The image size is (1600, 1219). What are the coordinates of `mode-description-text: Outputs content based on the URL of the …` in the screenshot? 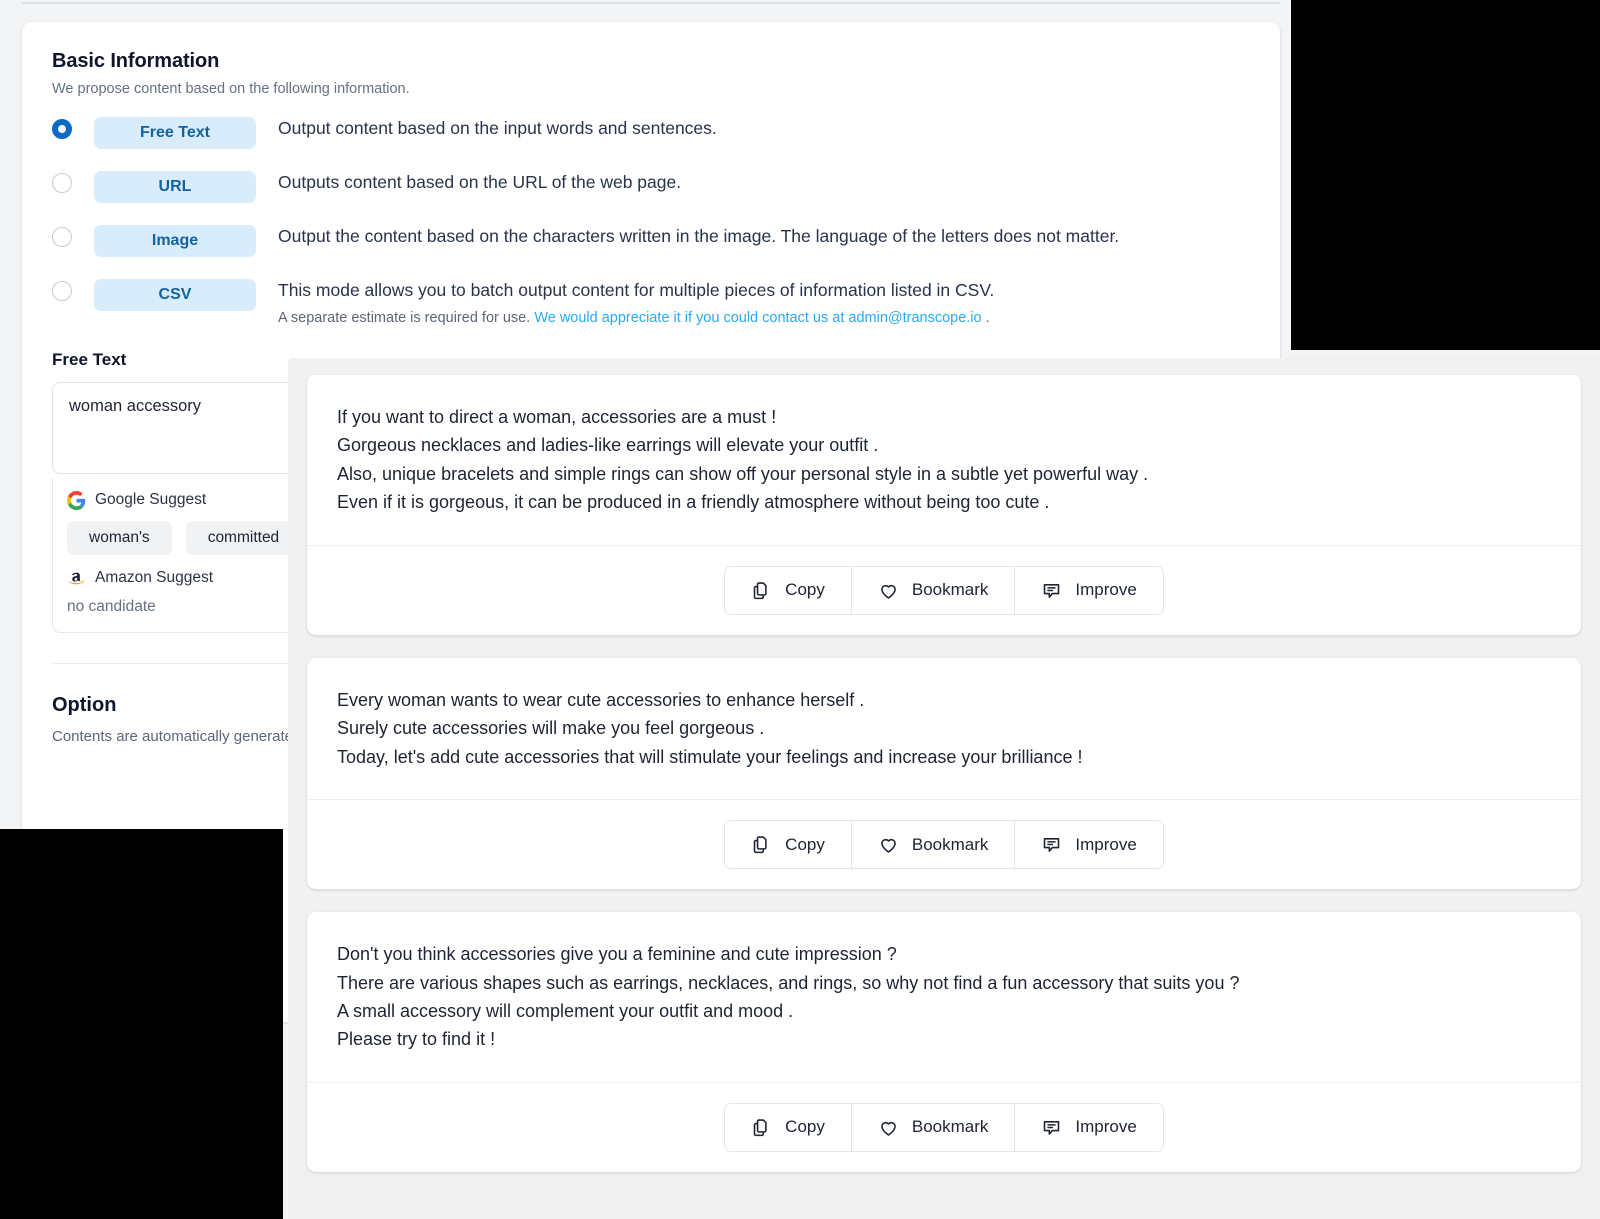 It's located at (480, 182).